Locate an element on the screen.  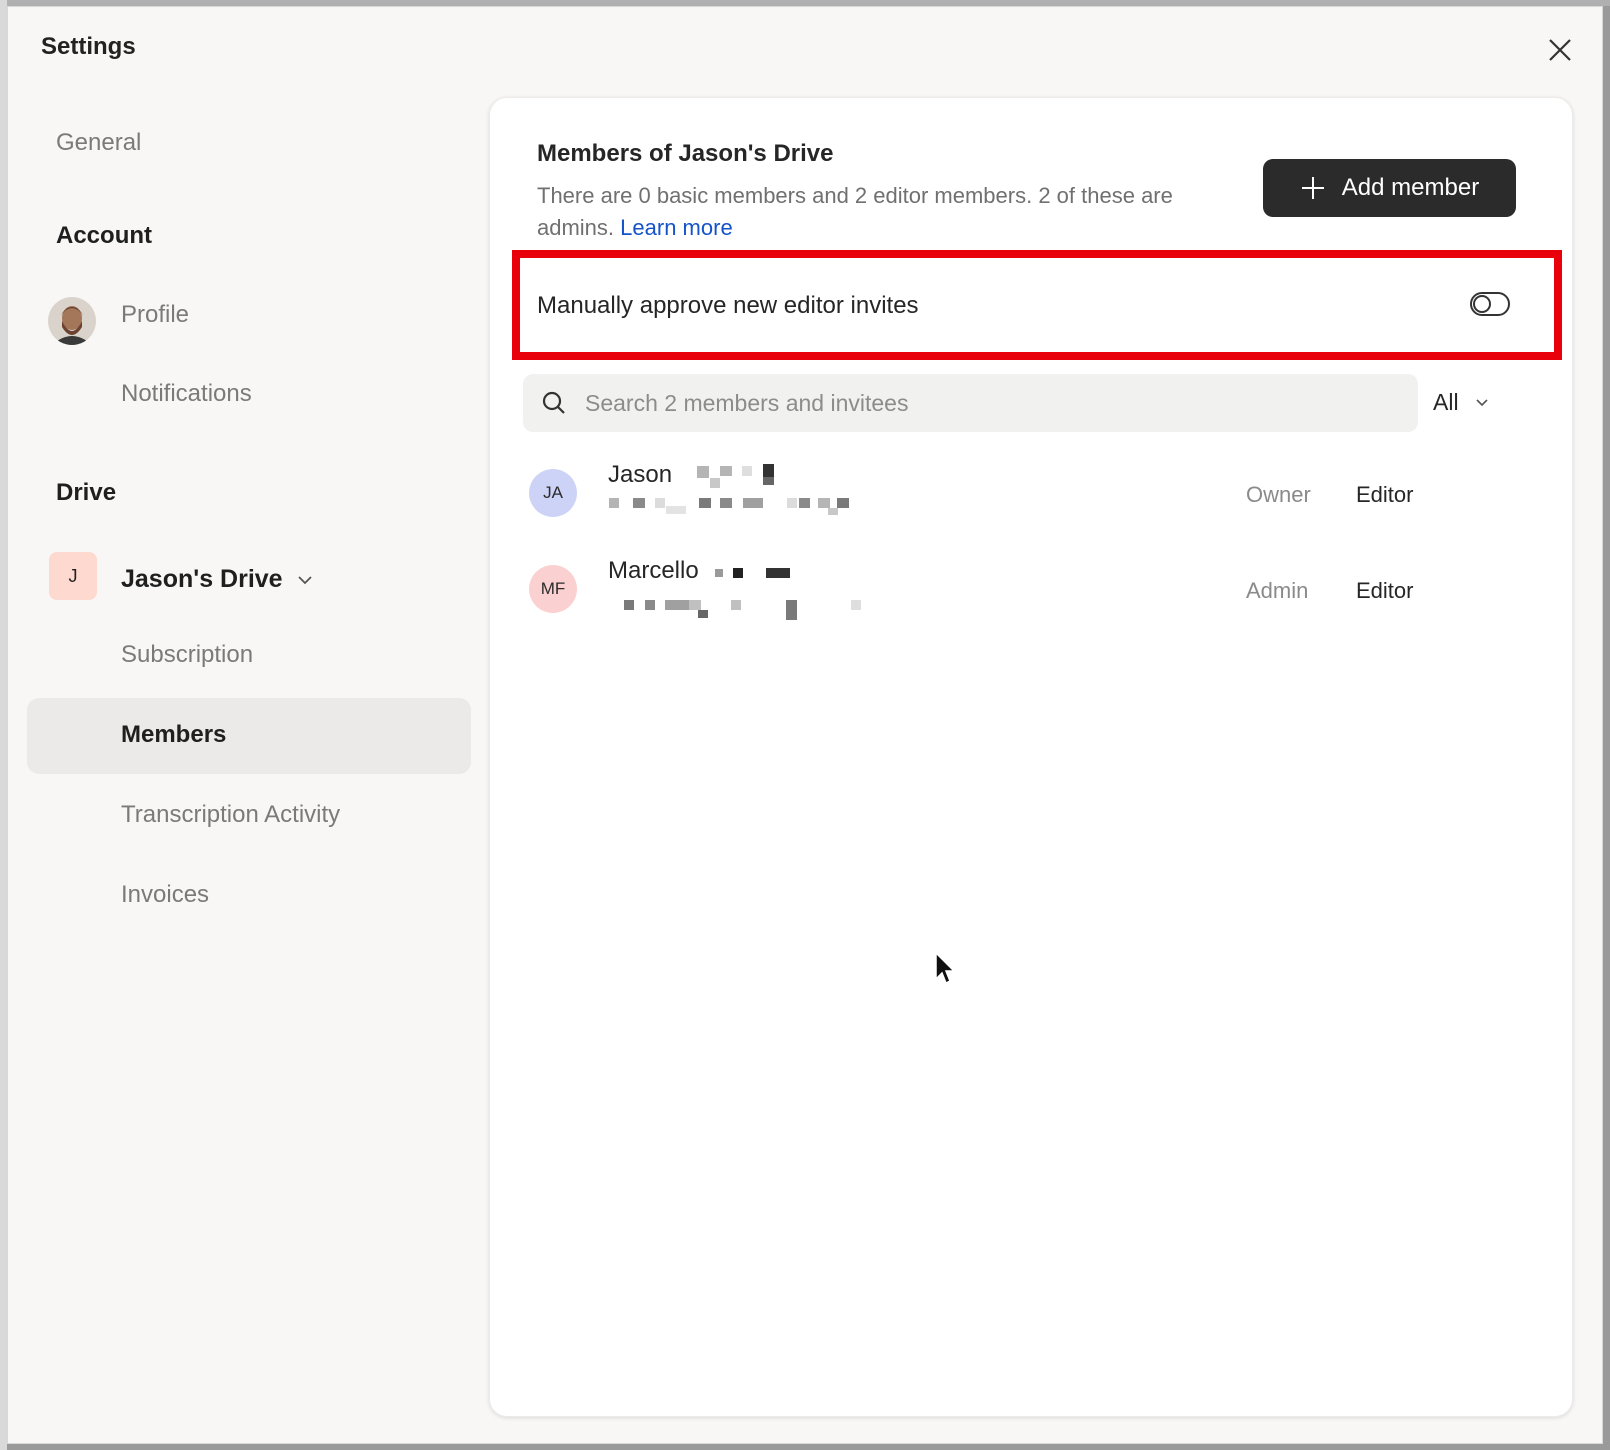
sidebar-item-invoices: Invoices is located at coordinates (165, 895).